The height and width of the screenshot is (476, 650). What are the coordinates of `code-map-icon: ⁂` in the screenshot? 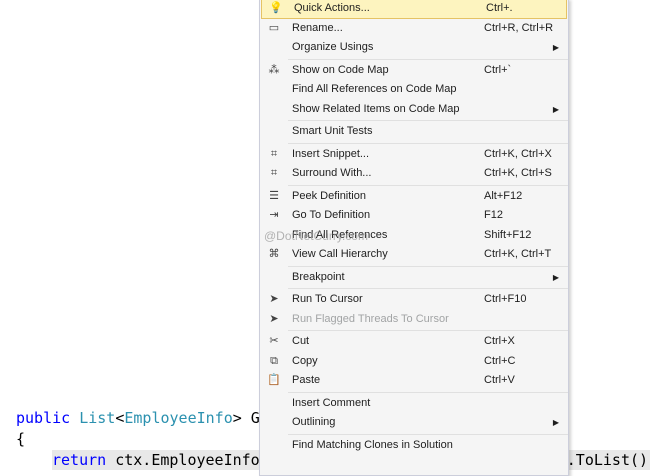 It's located at (274, 69).